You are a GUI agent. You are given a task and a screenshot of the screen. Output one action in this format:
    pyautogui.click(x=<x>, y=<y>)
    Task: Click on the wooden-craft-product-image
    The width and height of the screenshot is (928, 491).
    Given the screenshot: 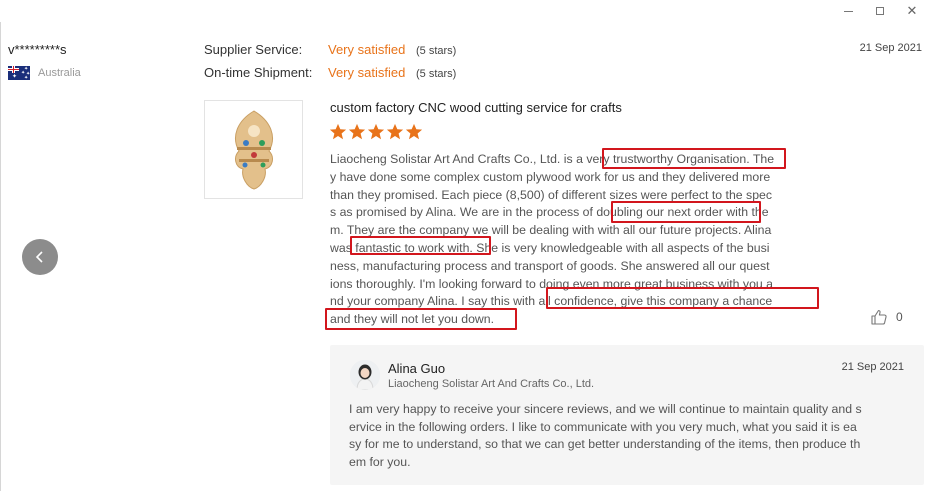 What is the action you would take?
    pyautogui.click(x=253, y=150)
    